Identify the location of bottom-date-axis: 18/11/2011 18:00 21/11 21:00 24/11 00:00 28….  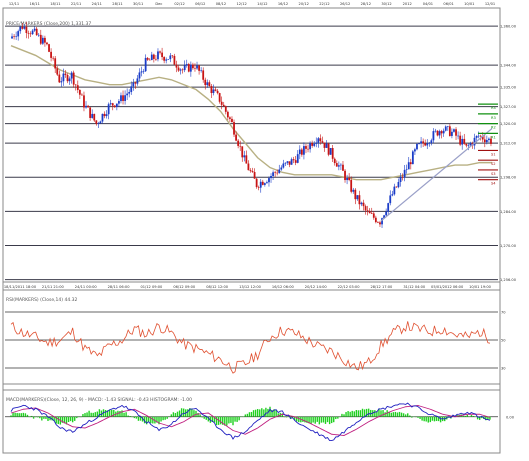
(248, 287).